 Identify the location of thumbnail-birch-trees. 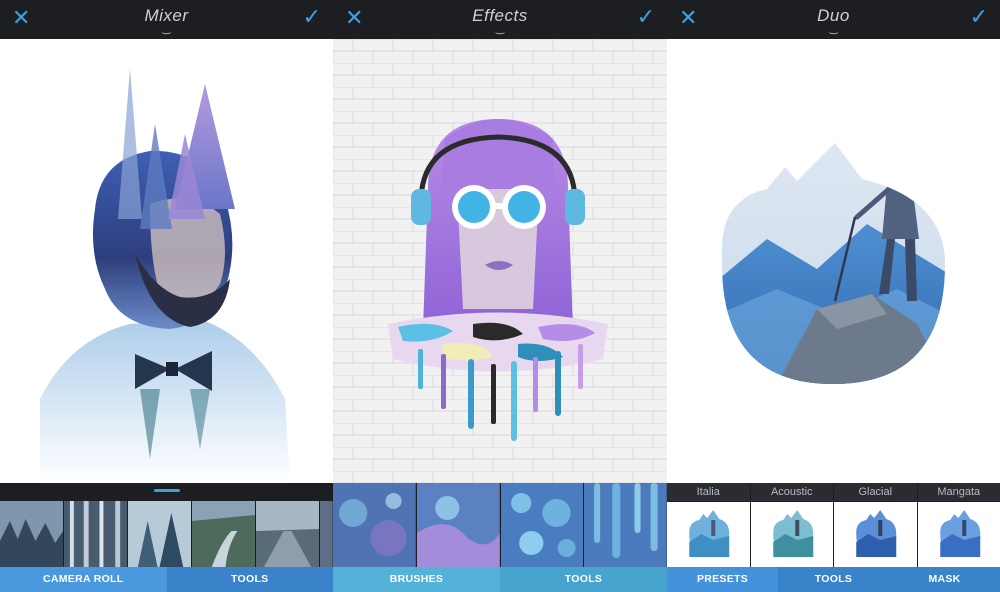
(96, 534).